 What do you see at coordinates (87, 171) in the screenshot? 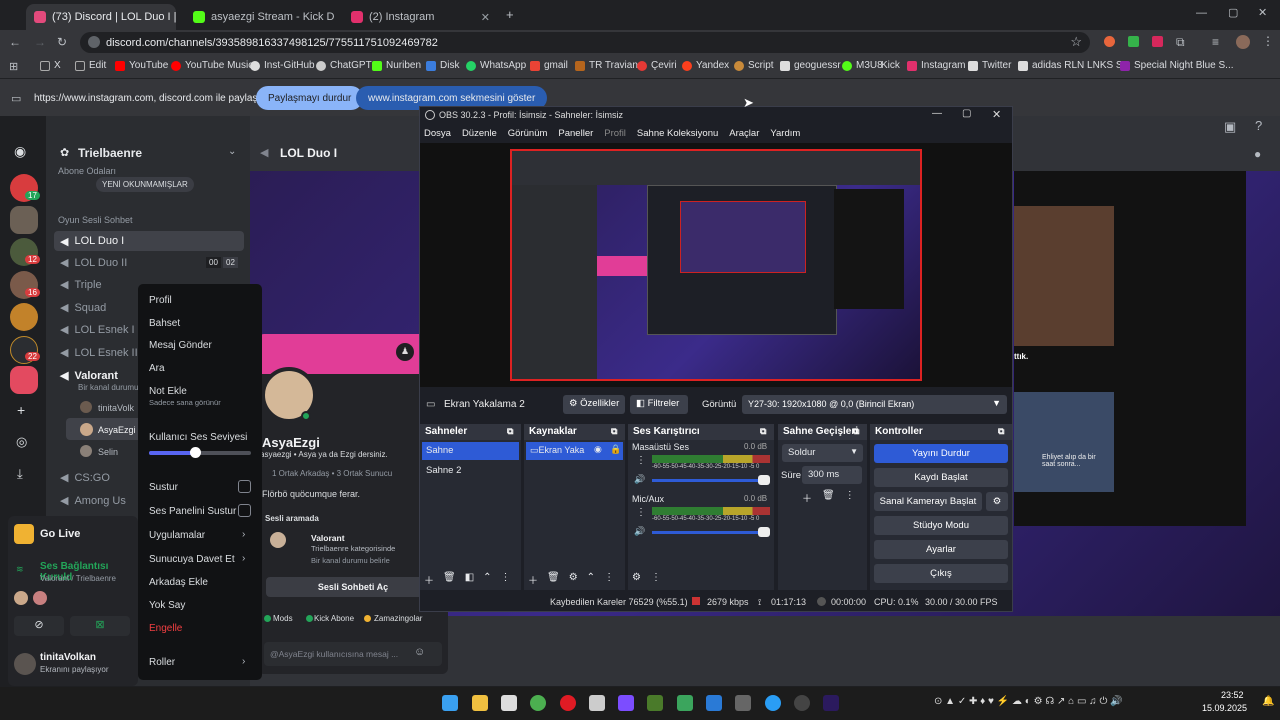
I see `channel-subscriber: Abone Odaları` at bounding box center [87, 171].